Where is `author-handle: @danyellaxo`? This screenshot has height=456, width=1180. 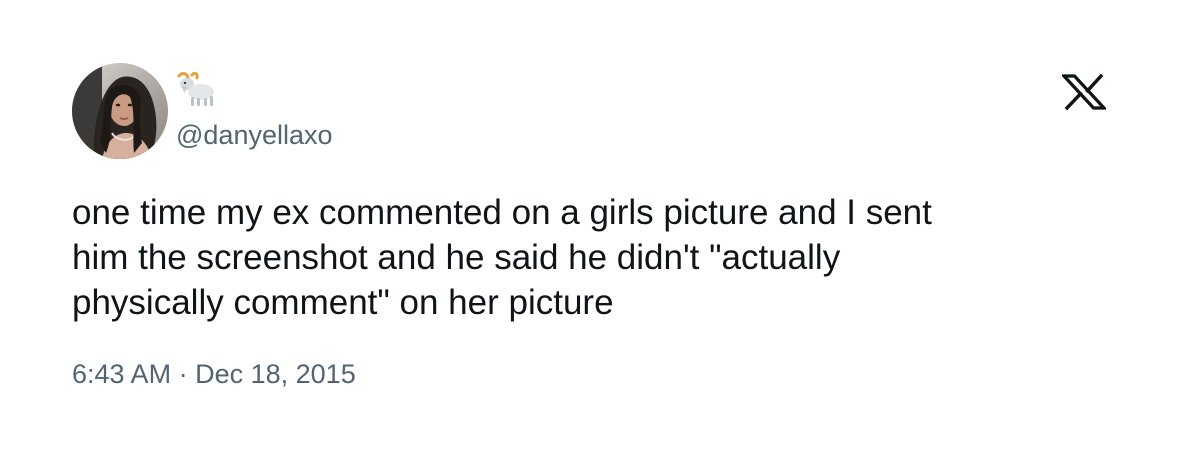
author-handle: @danyellaxo is located at coordinates (254, 135).